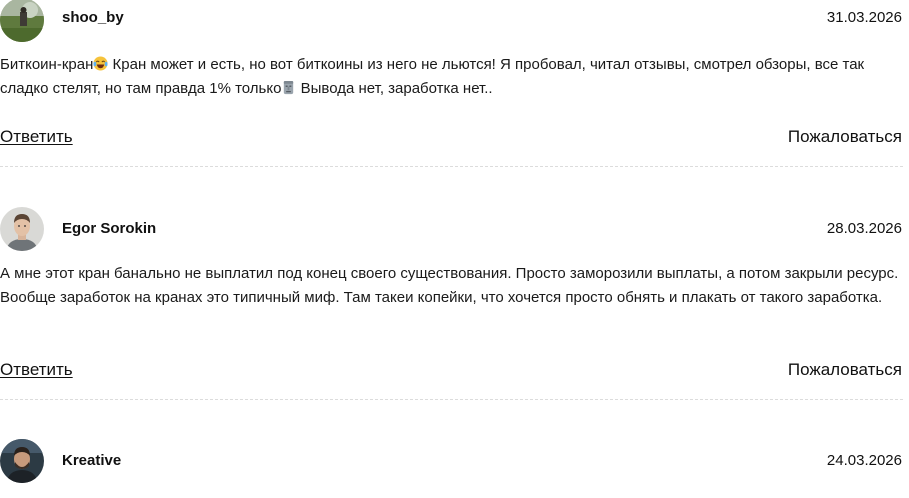 Image resolution: width=909 pixels, height=498 pixels. Describe the element at coordinates (100, 63) in the screenshot. I see `laughing-crying-emoji-icon` at that location.